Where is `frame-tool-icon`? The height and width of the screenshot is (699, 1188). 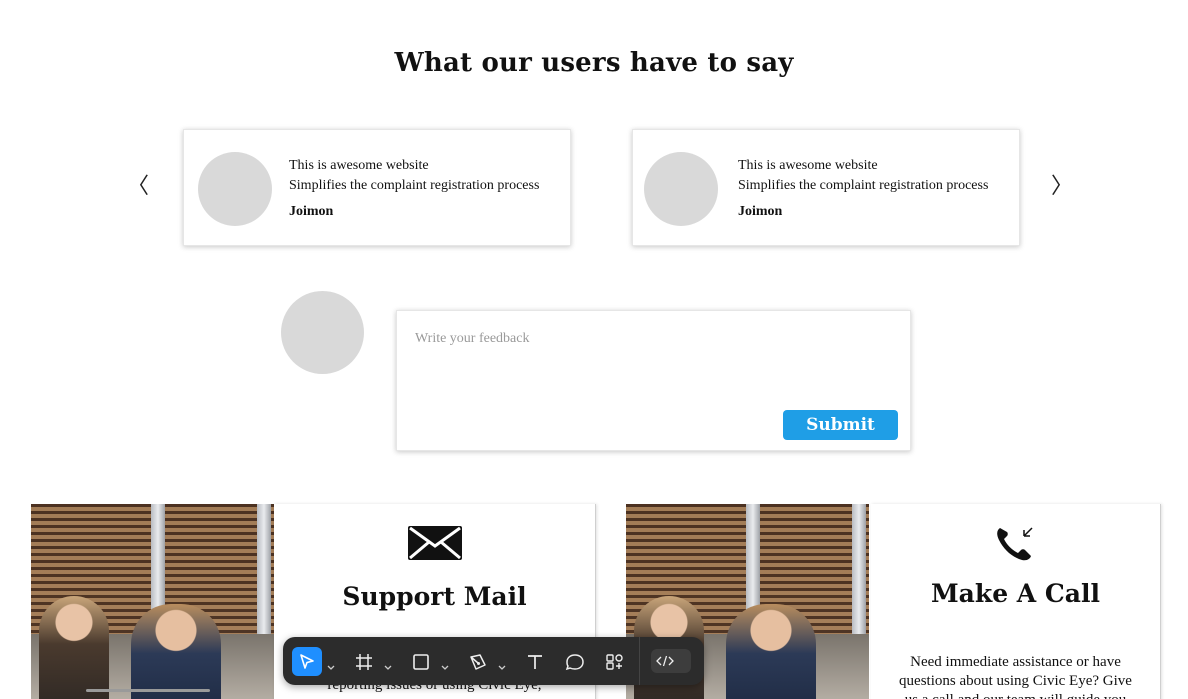
frame-tool-icon is located at coordinates (364, 661).